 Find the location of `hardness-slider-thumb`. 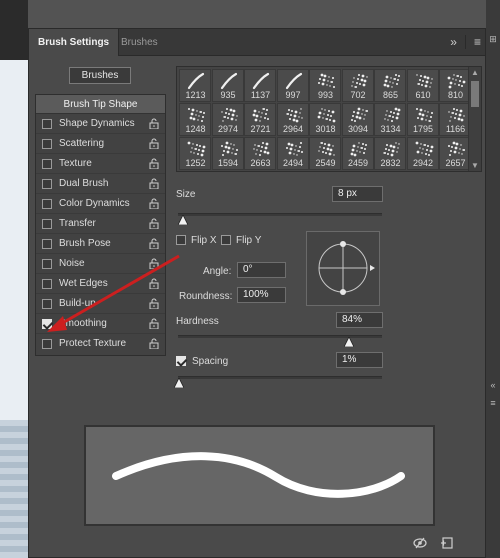

hardness-slider-thumb is located at coordinates (349, 342).